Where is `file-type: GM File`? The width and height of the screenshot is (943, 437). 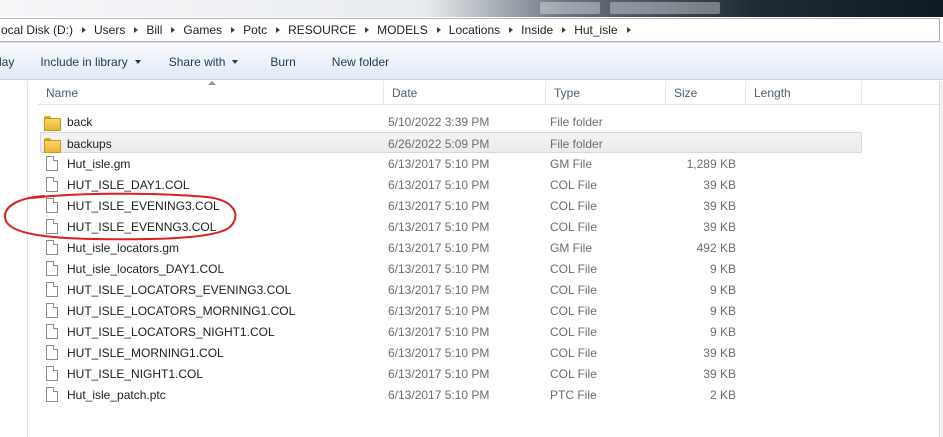
file-type: GM File is located at coordinates (571, 163).